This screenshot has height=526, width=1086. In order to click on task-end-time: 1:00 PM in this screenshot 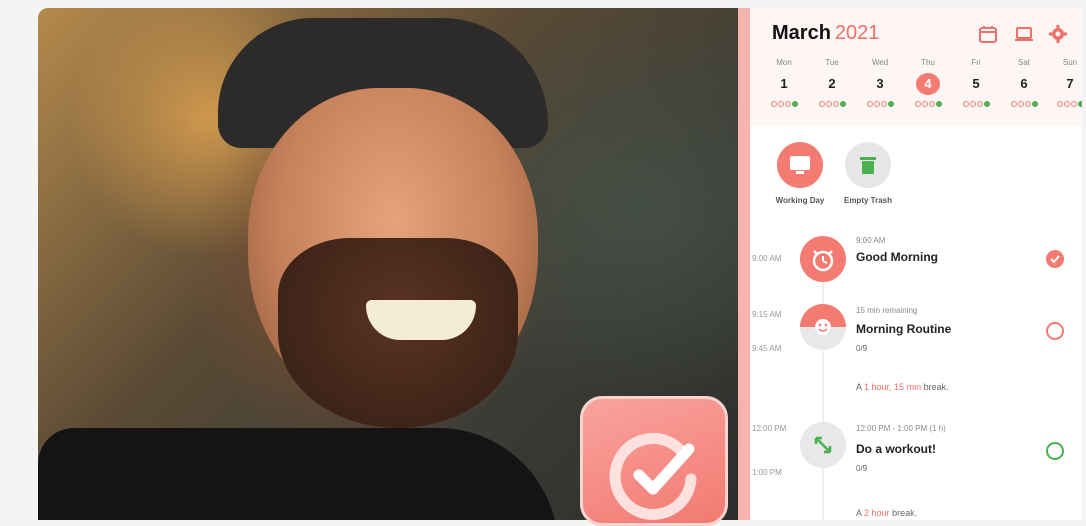, I will do `click(767, 472)`.